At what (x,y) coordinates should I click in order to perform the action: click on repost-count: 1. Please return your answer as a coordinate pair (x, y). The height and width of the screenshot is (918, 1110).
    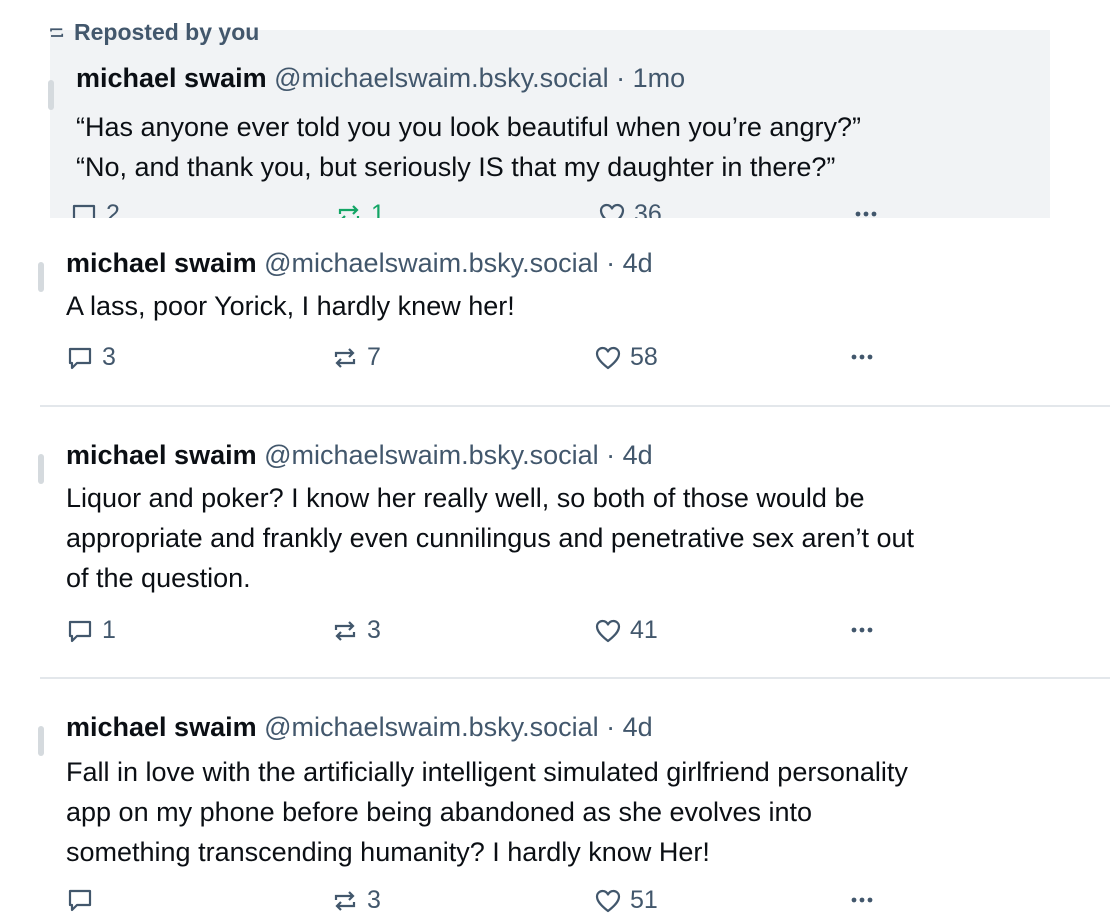
    Looking at the image, I should click on (378, 209).